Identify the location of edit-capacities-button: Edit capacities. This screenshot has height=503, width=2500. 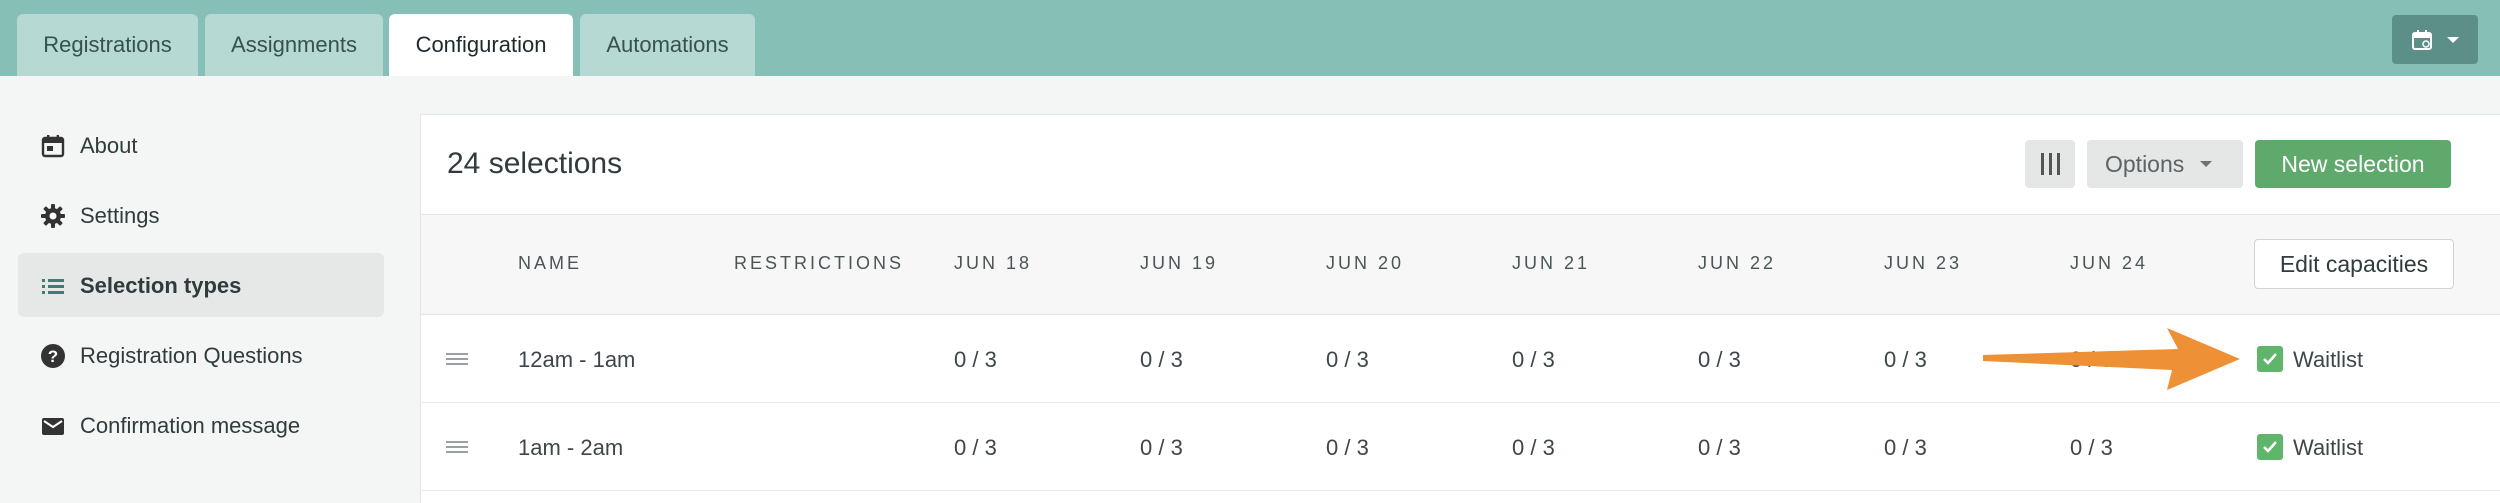
(2354, 264).